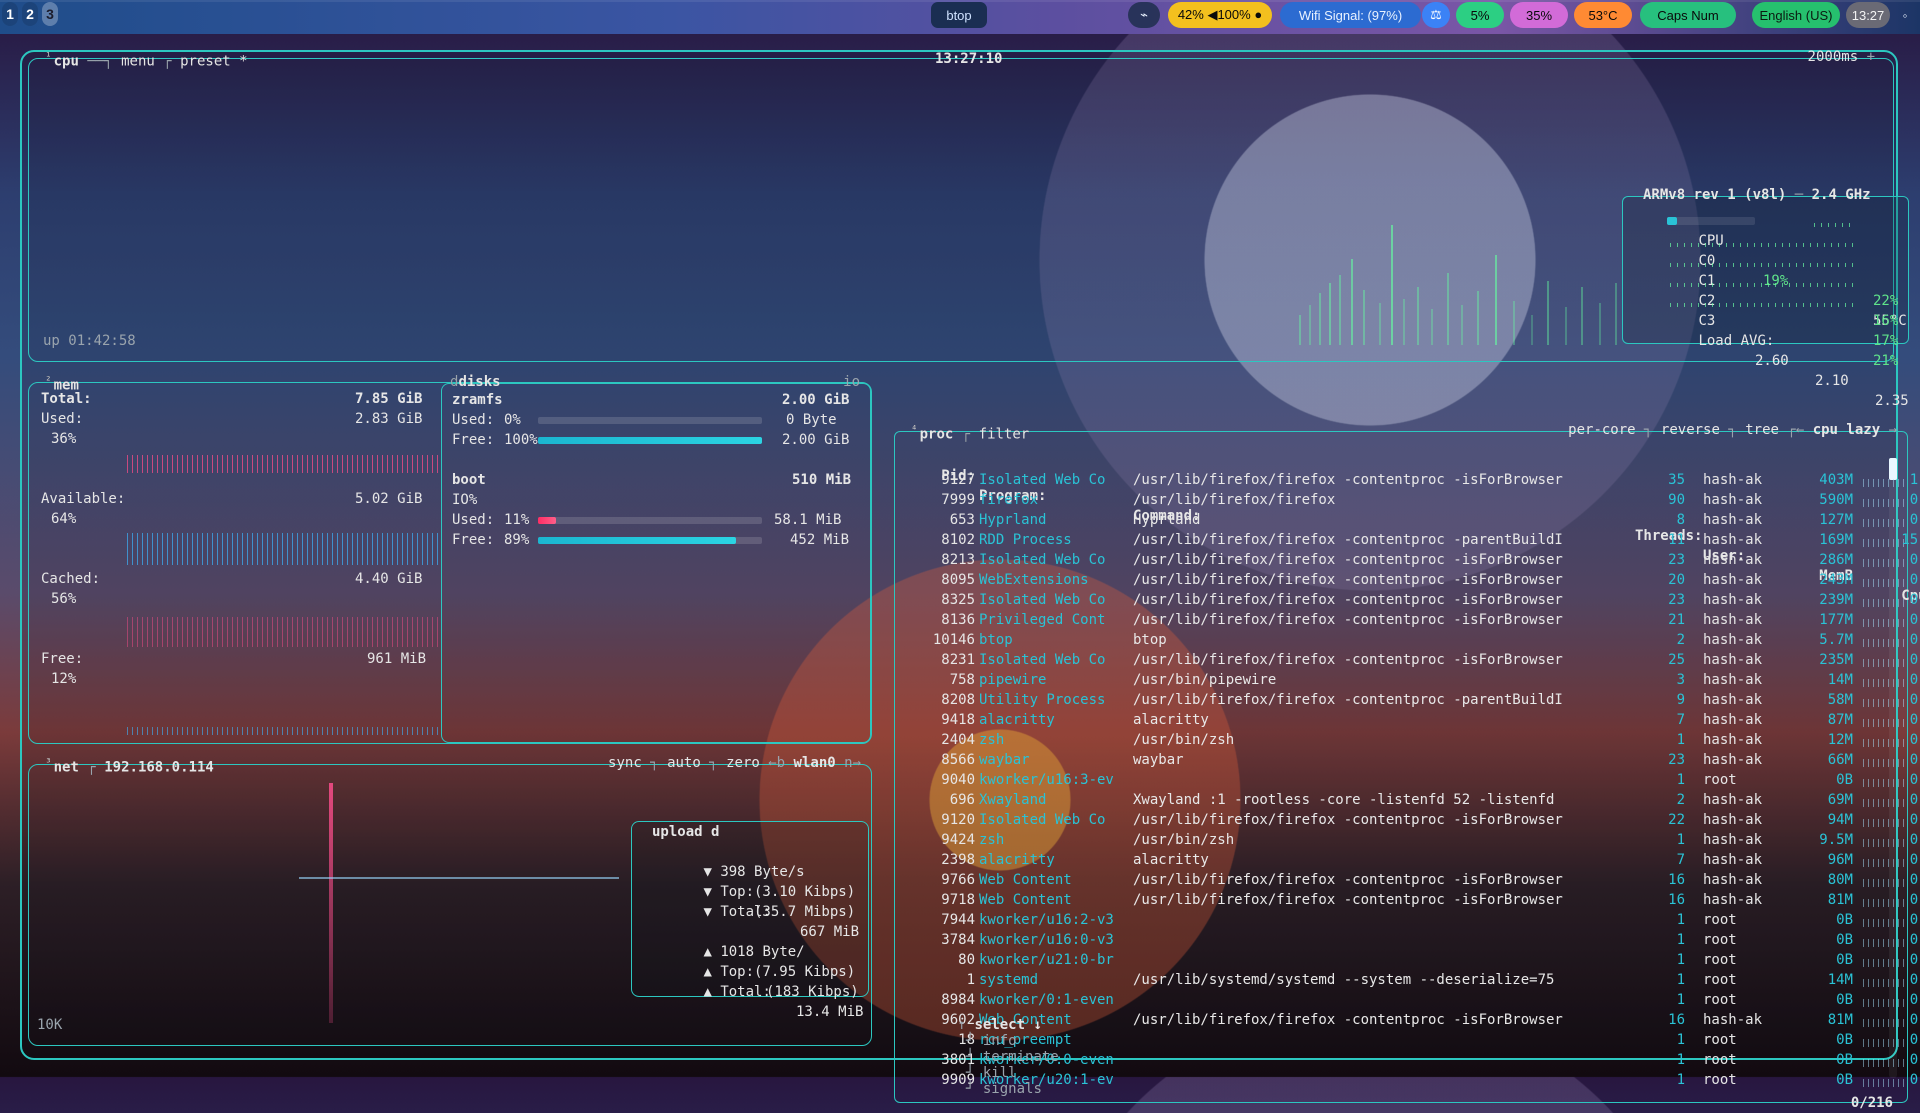  What do you see at coordinates (625, 763) in the screenshot?
I see `net-sync-toggle: sync` at bounding box center [625, 763].